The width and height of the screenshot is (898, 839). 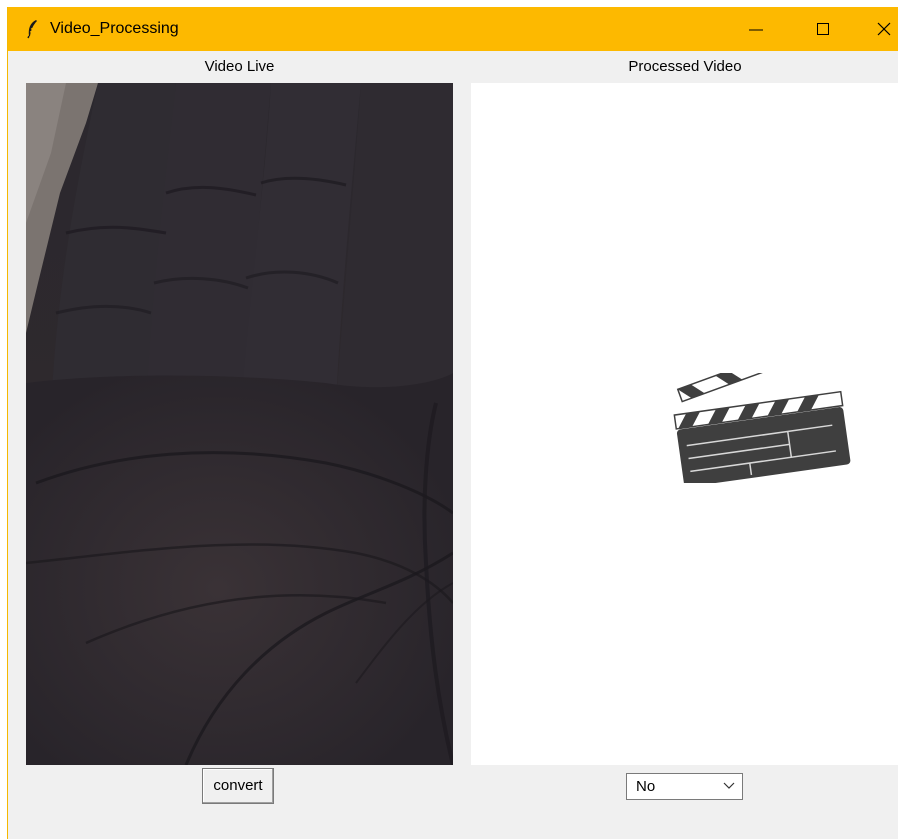 What do you see at coordinates (762, 428) in the screenshot?
I see `clapperboard-icon` at bounding box center [762, 428].